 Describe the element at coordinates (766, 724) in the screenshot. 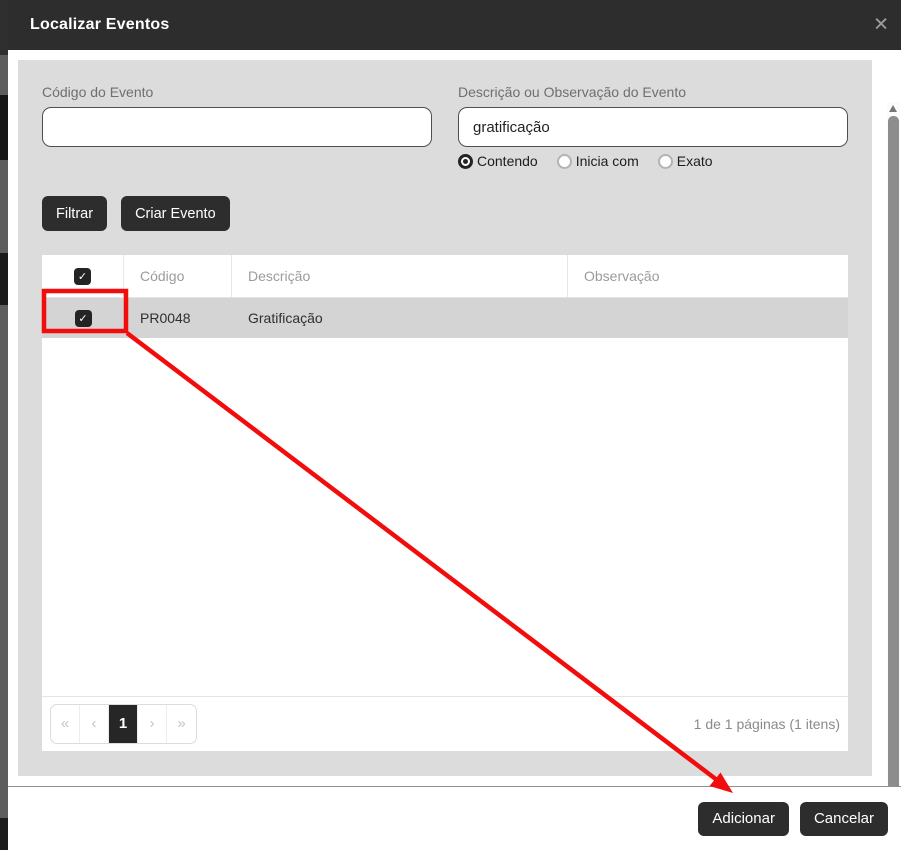

I see `pagination-info: 1 de 1 páginas (1 itens)` at that location.